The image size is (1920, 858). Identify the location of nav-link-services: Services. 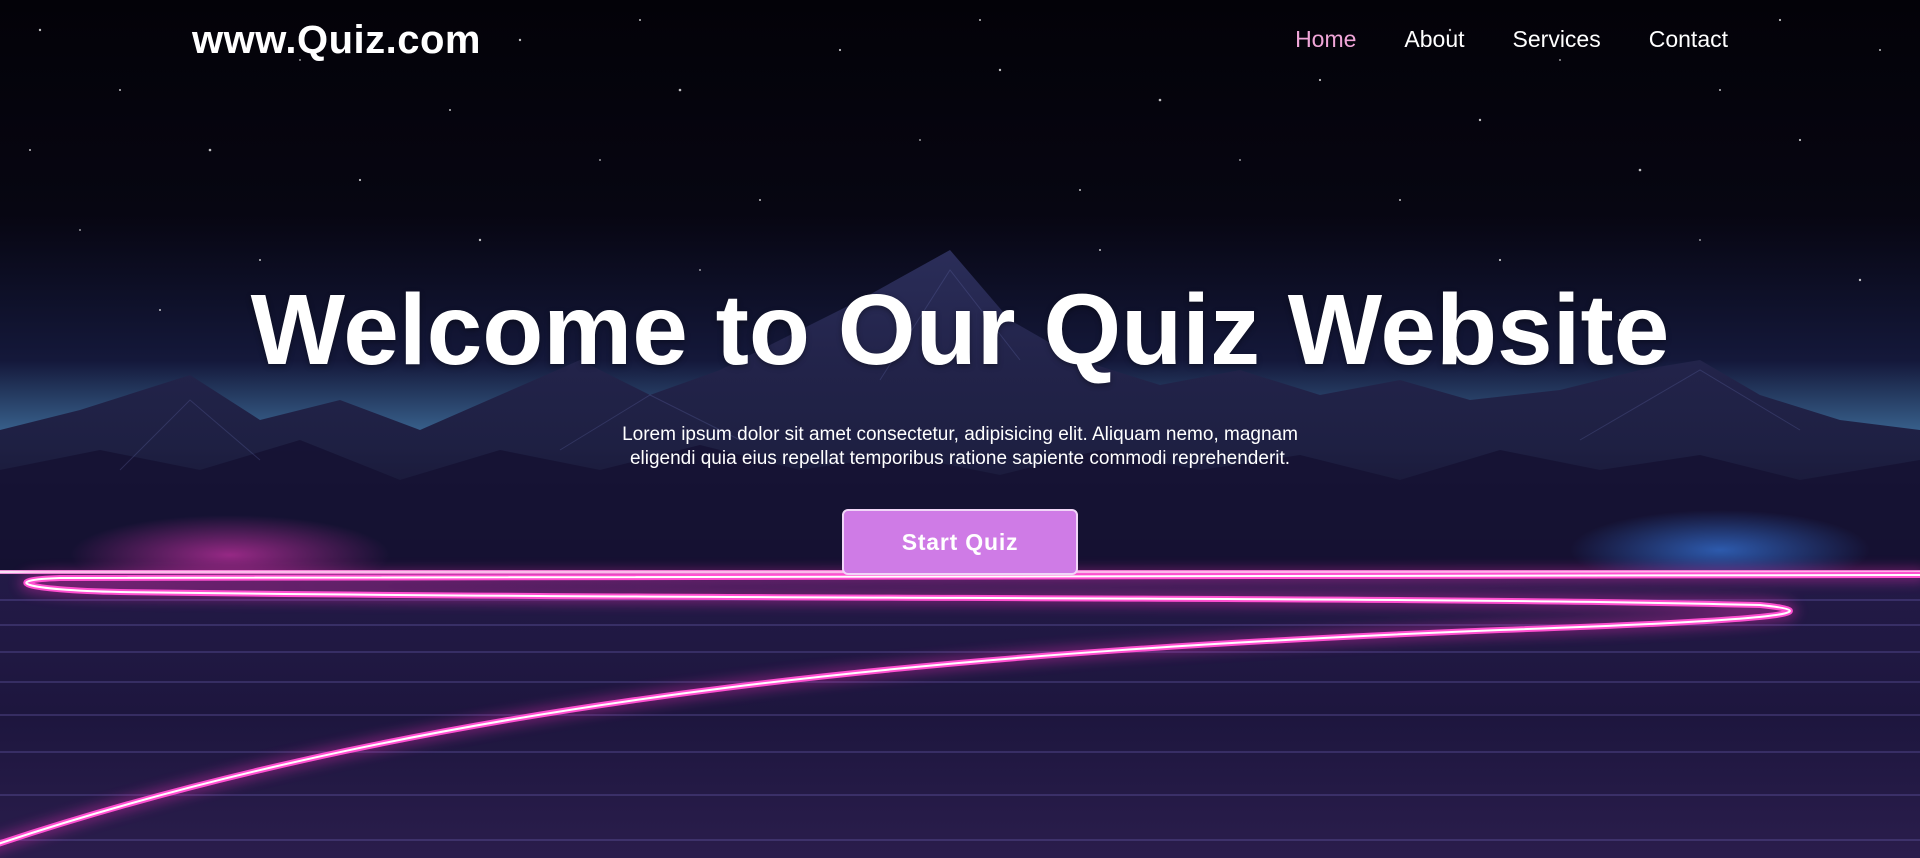
(1557, 39).